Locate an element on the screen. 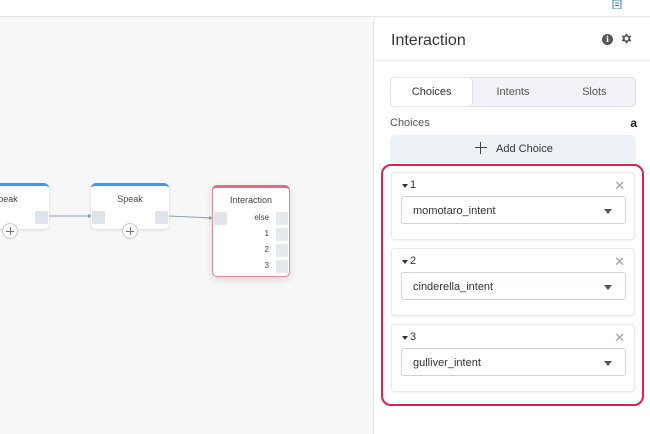 This screenshot has height=434, width=650. interaction-node-title: Interaction is located at coordinates (251, 200).